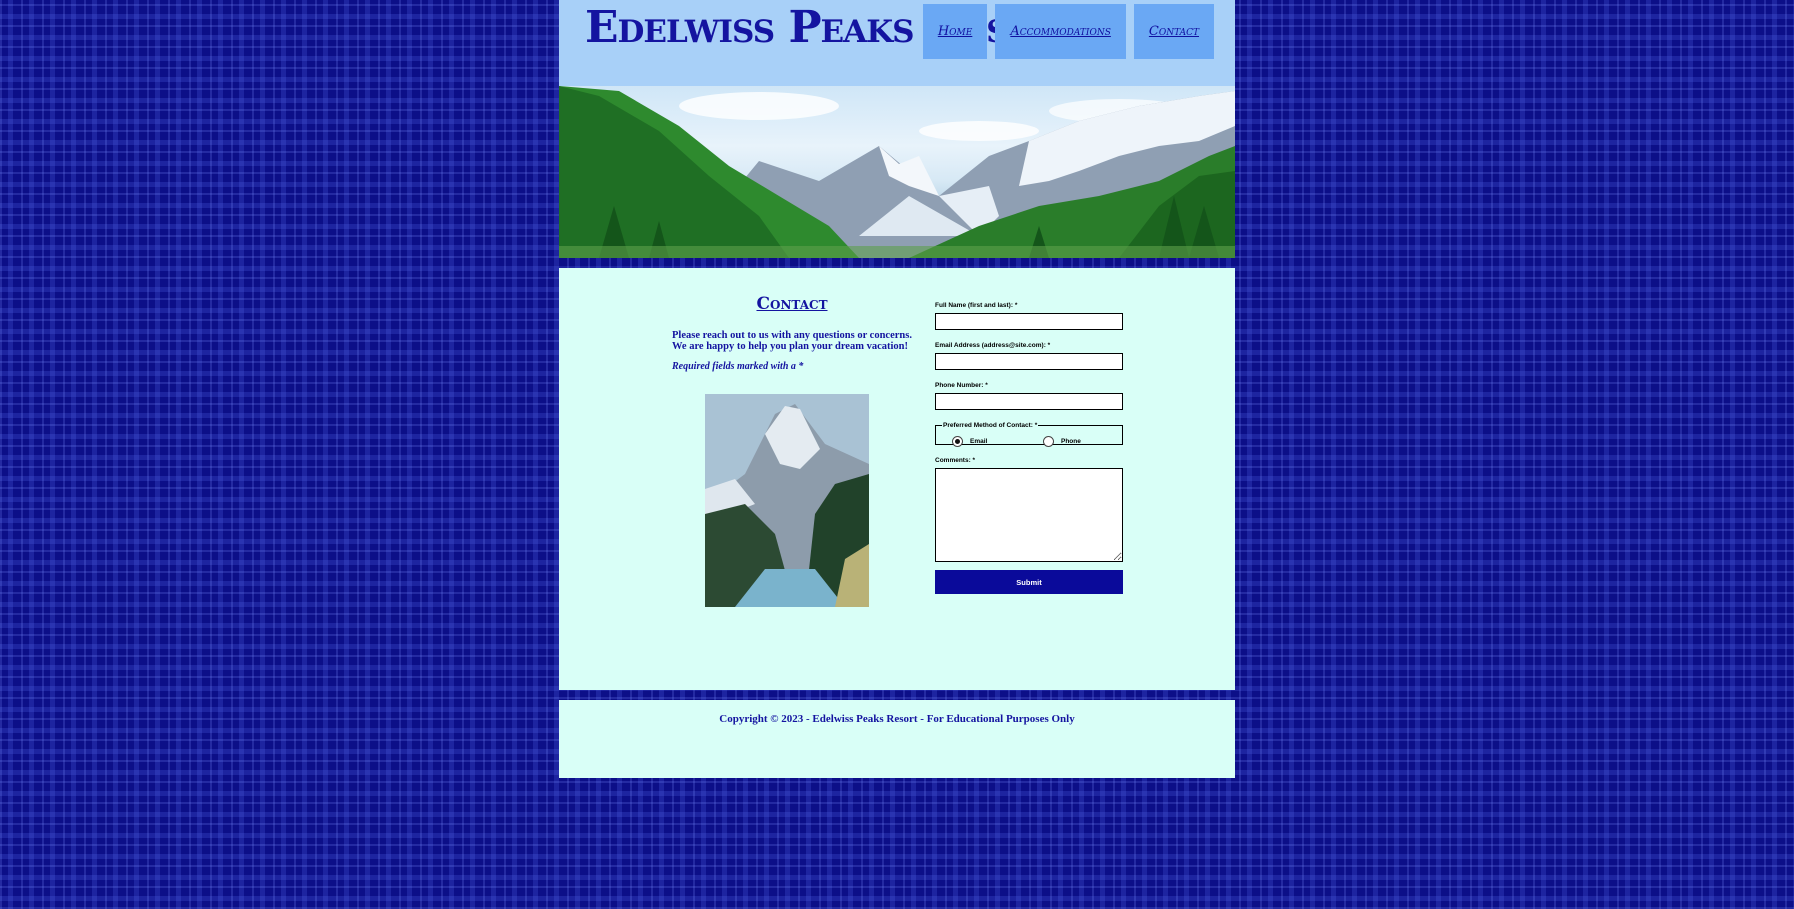  I want to click on page-title: Contact, so click(792, 304).